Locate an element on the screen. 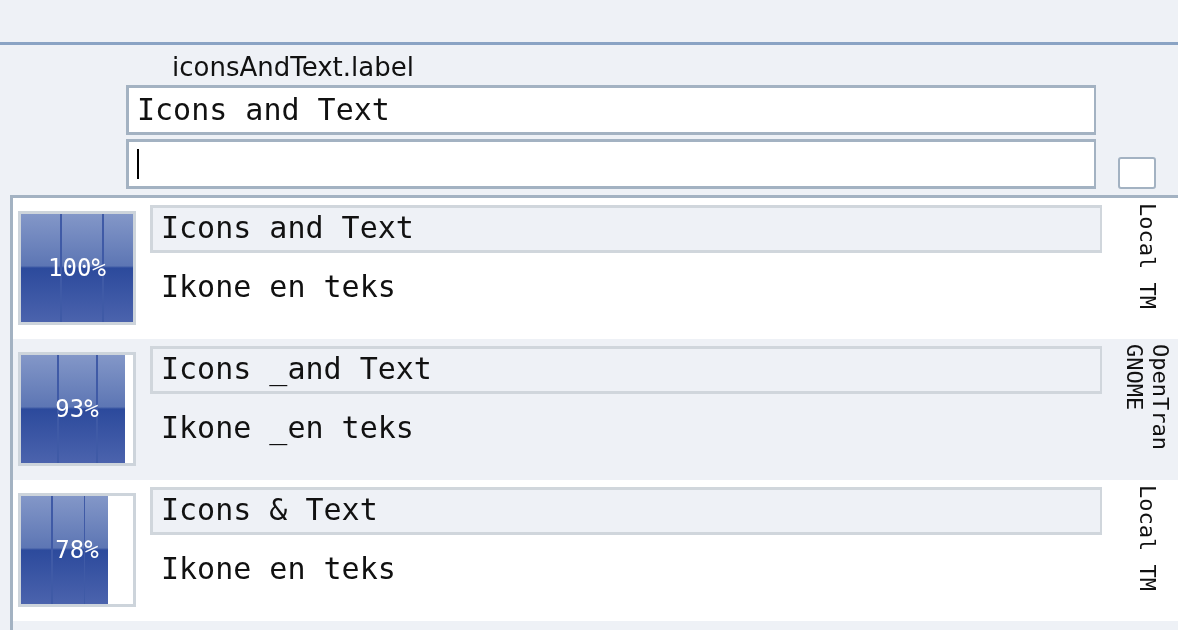 The height and width of the screenshot is (630, 1178). suggestion-source: Icons _and Text is located at coordinates (626, 370).